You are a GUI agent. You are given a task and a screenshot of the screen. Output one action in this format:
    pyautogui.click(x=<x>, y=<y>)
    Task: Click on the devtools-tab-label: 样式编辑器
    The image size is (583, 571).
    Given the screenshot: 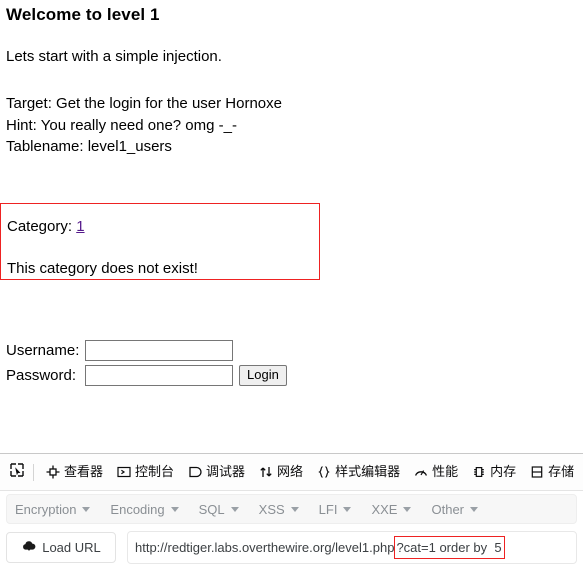 What is the action you would take?
    pyautogui.click(x=368, y=471)
    